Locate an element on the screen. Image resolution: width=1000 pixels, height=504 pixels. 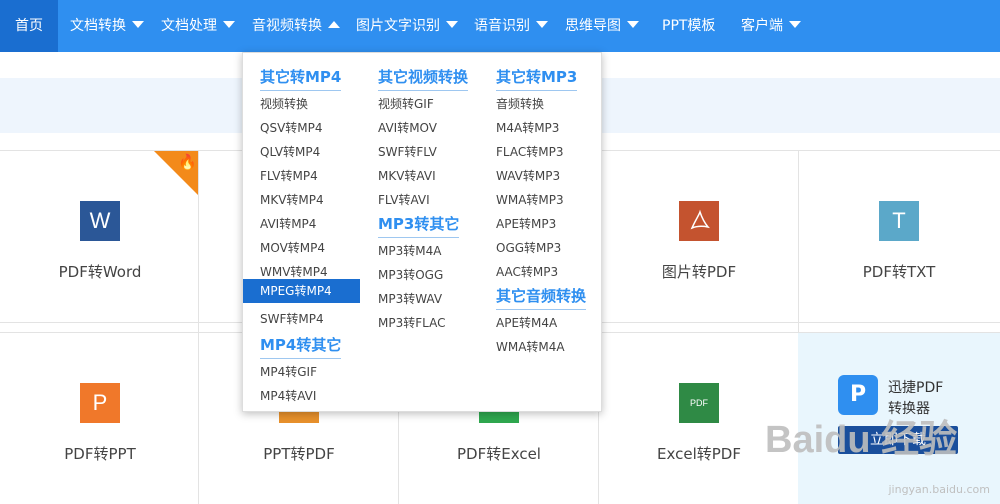
tile-image-to-pdf: 图片转PDF is located at coordinates (699, 236).